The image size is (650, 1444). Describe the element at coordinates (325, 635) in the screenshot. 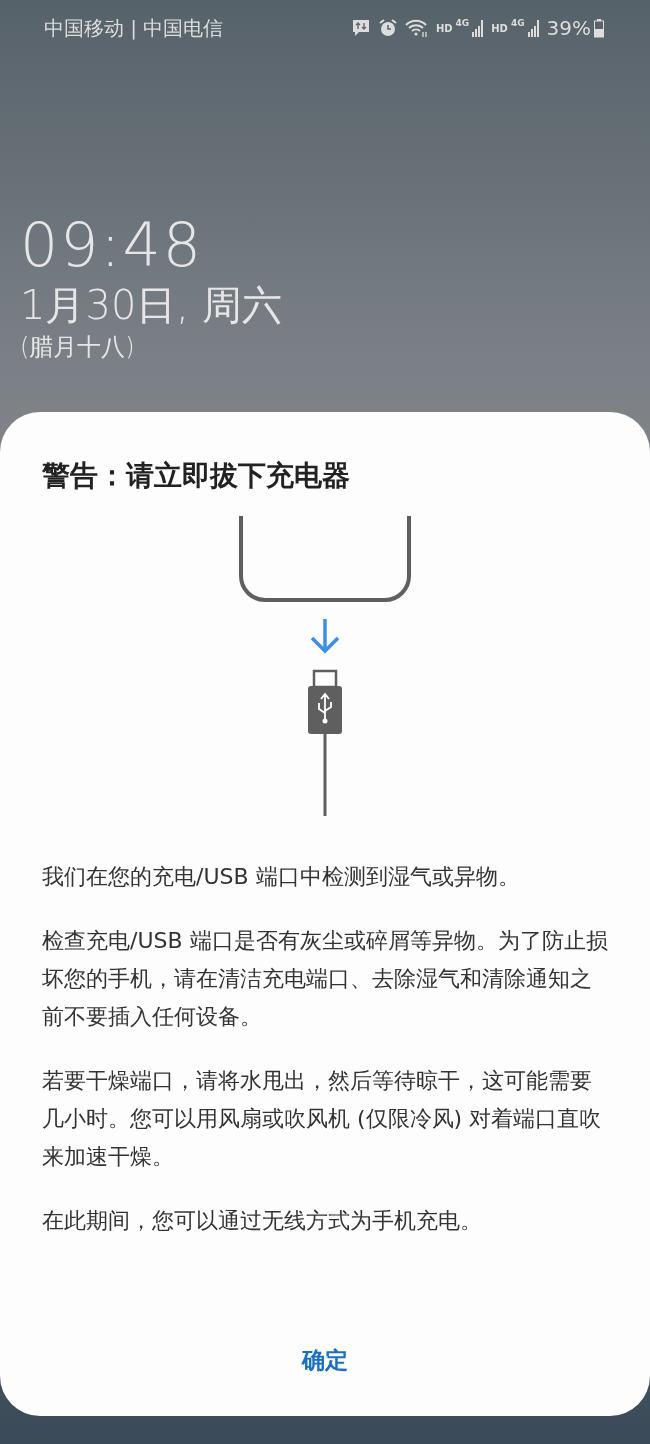

I see `arrow-down-icon` at that location.